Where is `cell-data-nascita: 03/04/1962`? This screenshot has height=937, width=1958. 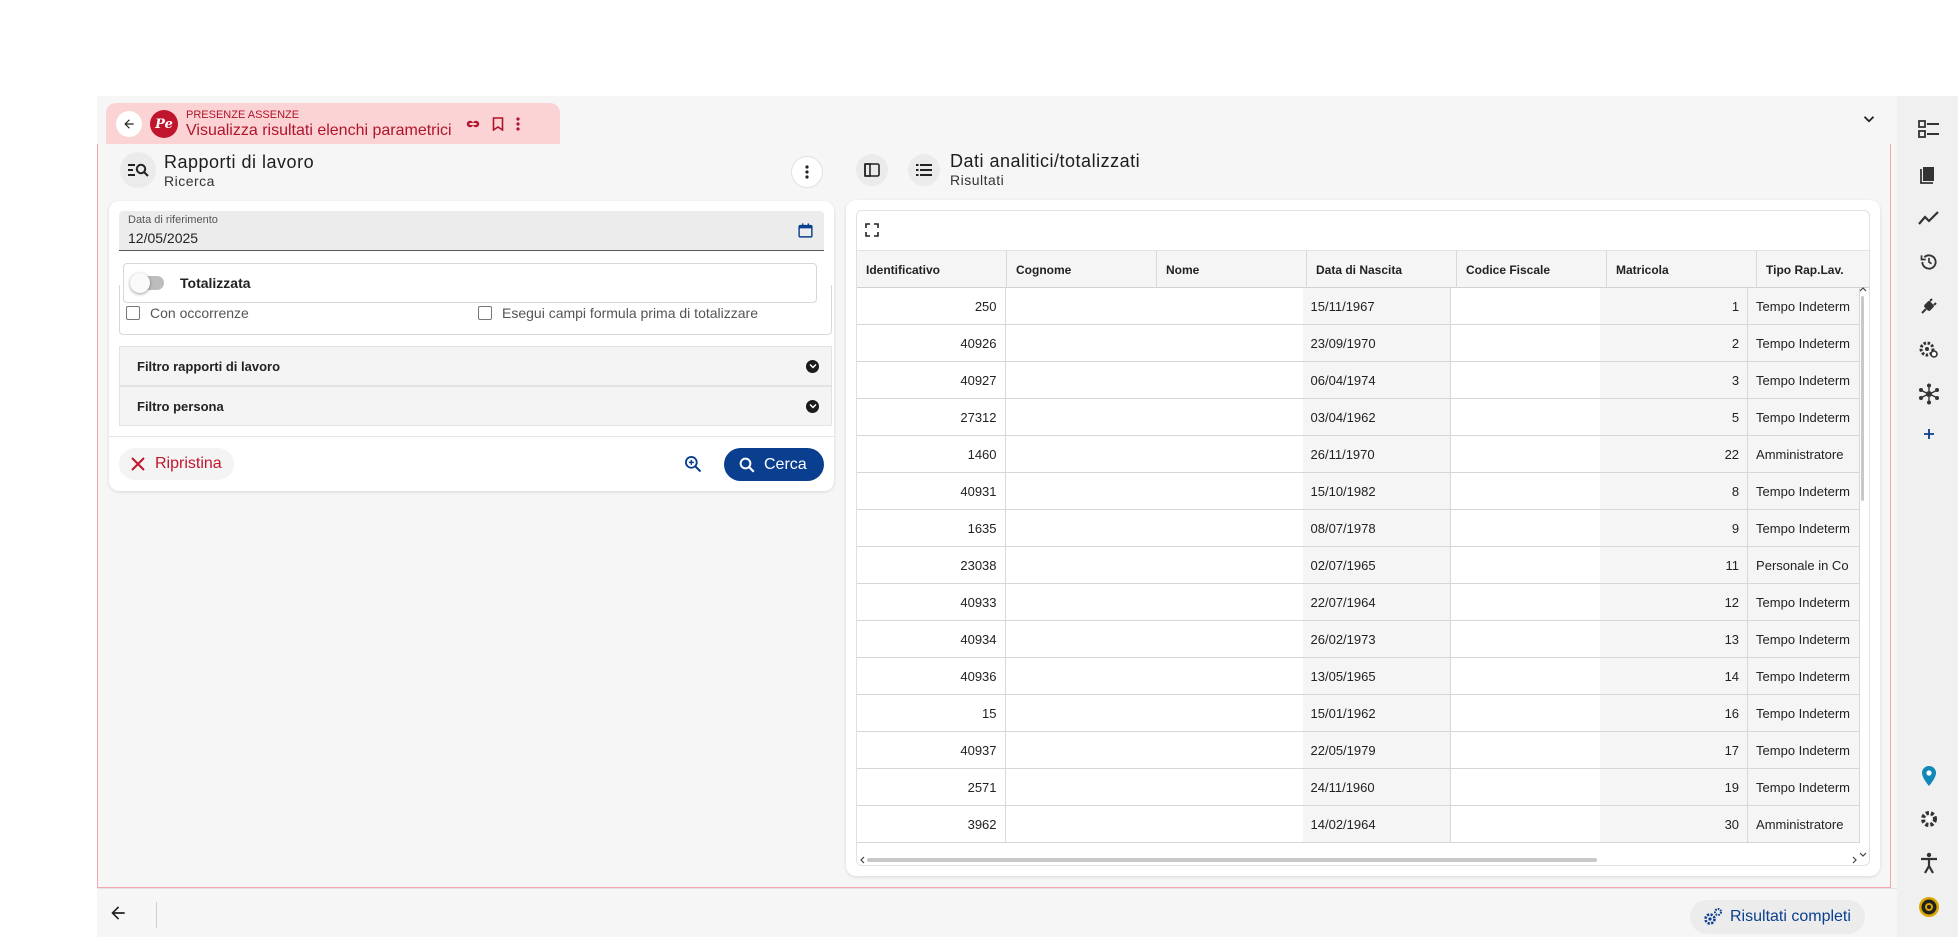 cell-data-nascita: 03/04/1962 is located at coordinates (1377, 417).